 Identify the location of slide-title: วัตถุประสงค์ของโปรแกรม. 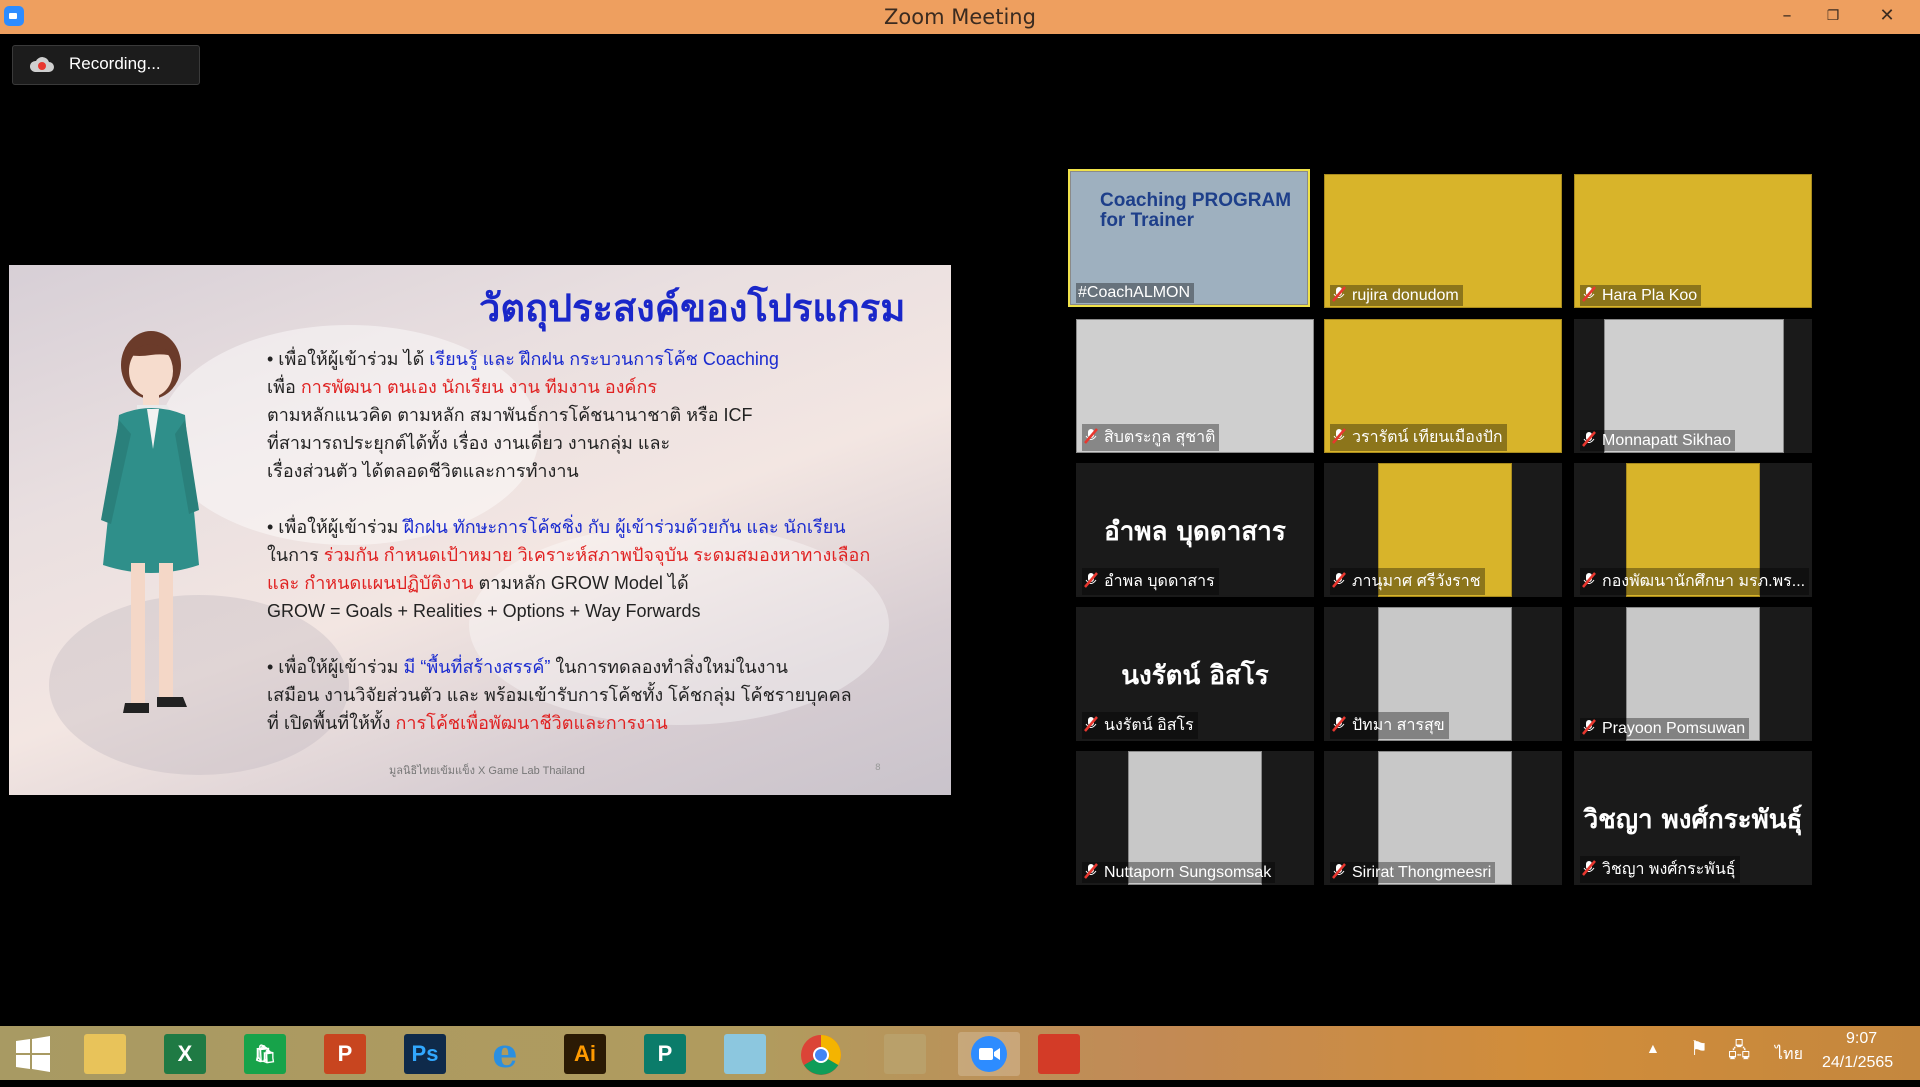
(692, 309).